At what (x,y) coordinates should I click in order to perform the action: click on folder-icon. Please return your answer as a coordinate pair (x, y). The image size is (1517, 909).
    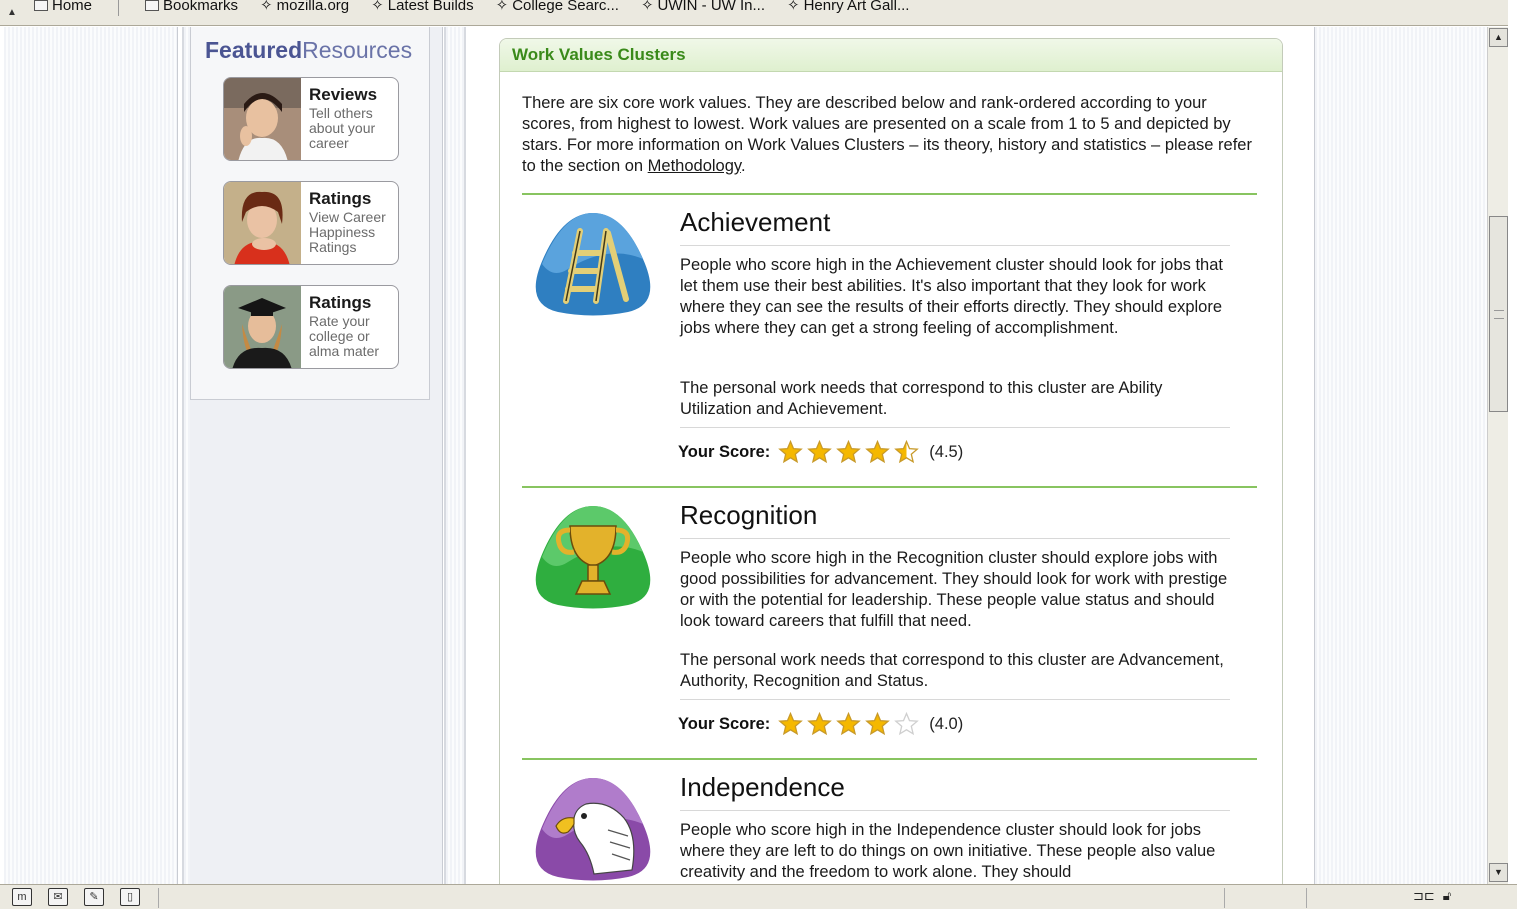
    Looking at the image, I should click on (152, 5).